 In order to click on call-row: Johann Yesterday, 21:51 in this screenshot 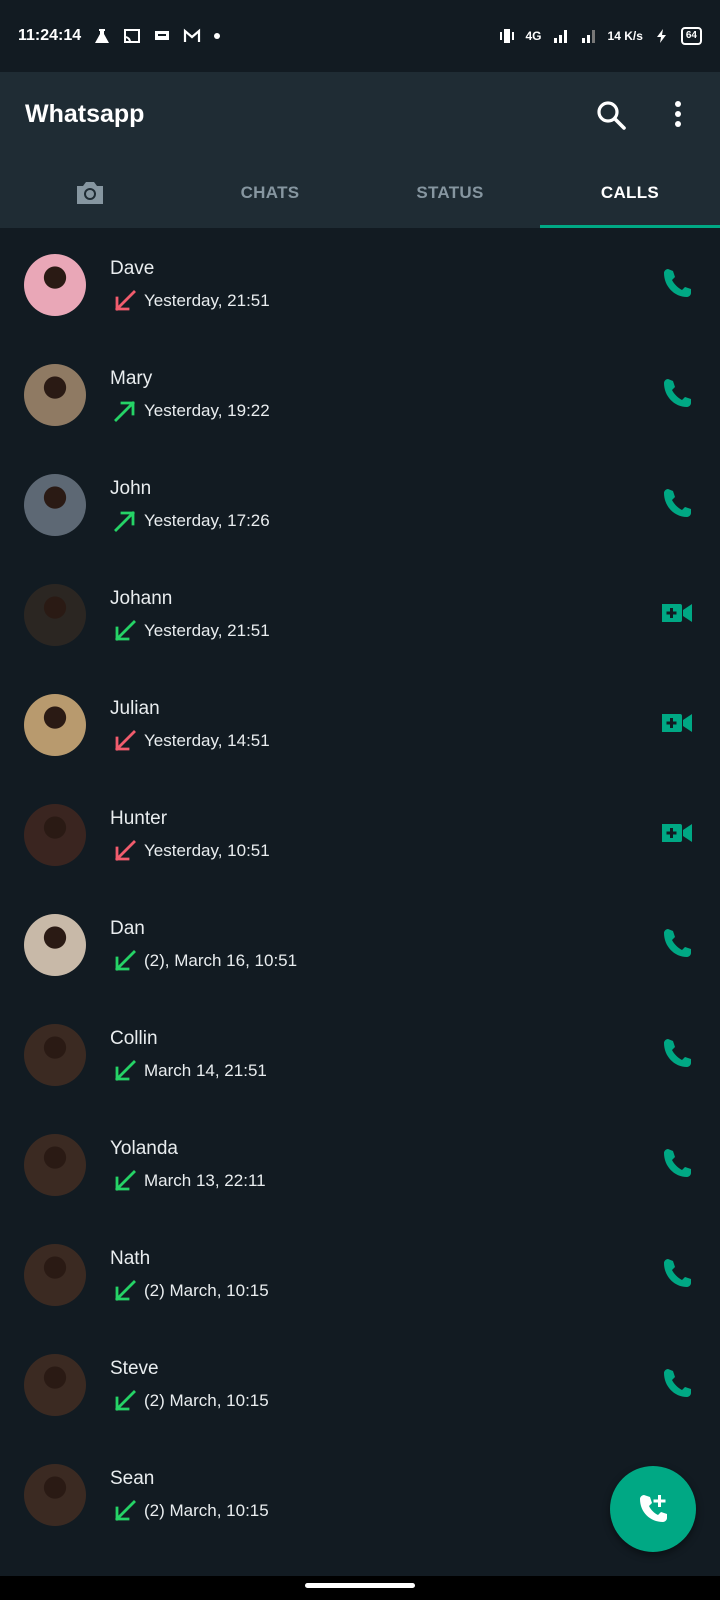, I will do `click(360, 613)`.